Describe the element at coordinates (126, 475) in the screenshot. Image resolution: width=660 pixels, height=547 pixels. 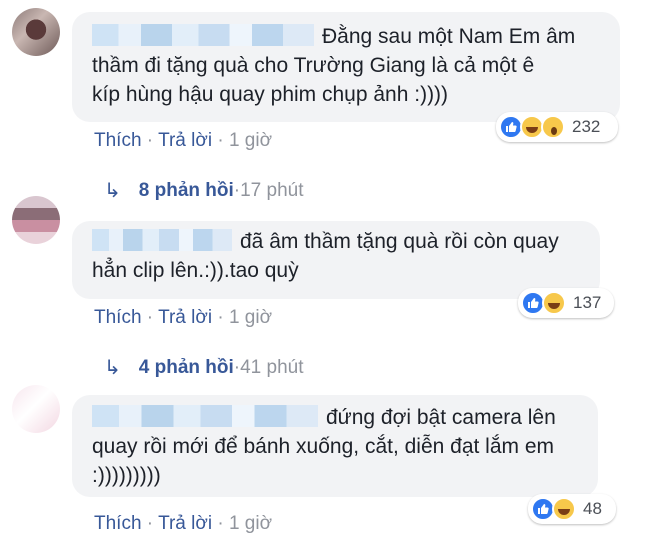
I see `comment-text: :)))))))))` at that location.